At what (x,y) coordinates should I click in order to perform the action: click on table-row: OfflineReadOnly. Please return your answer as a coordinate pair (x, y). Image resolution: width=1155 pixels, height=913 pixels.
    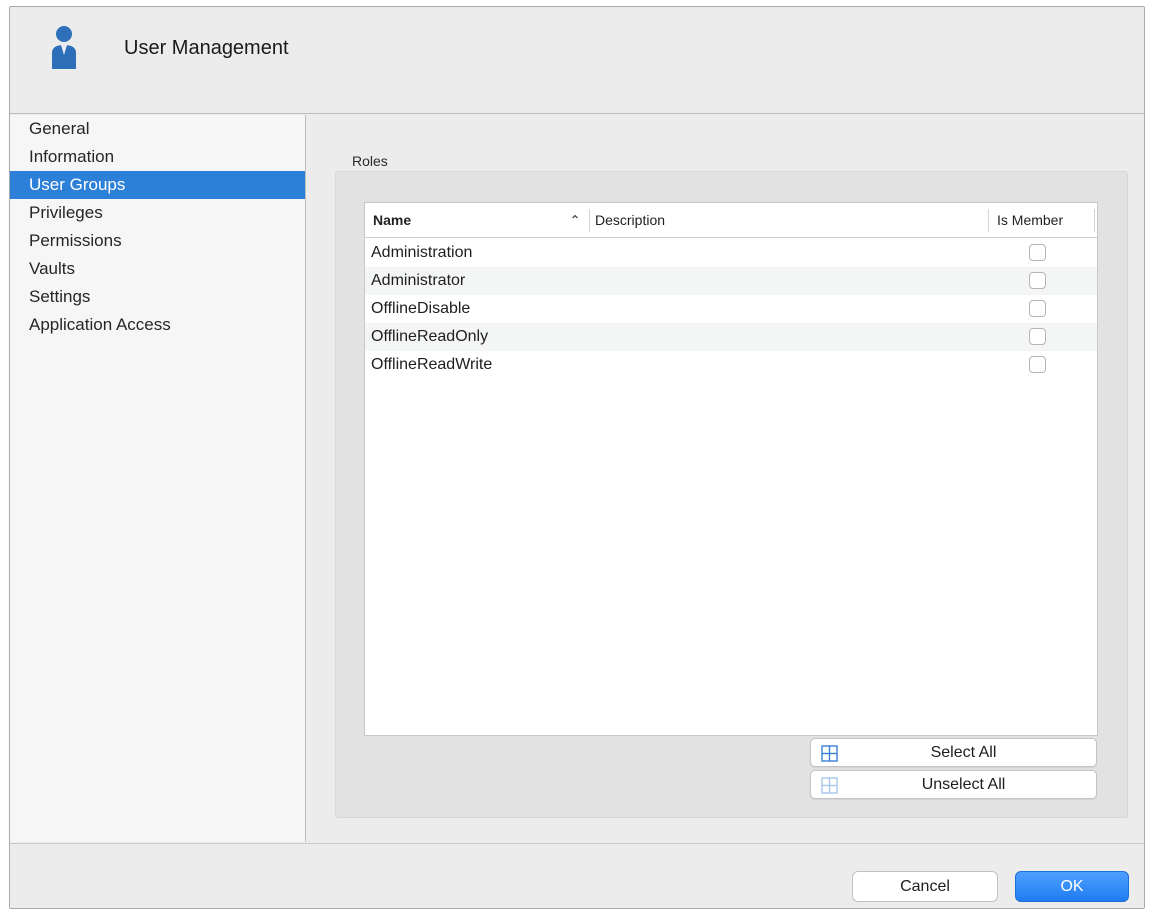
    Looking at the image, I should click on (731, 337).